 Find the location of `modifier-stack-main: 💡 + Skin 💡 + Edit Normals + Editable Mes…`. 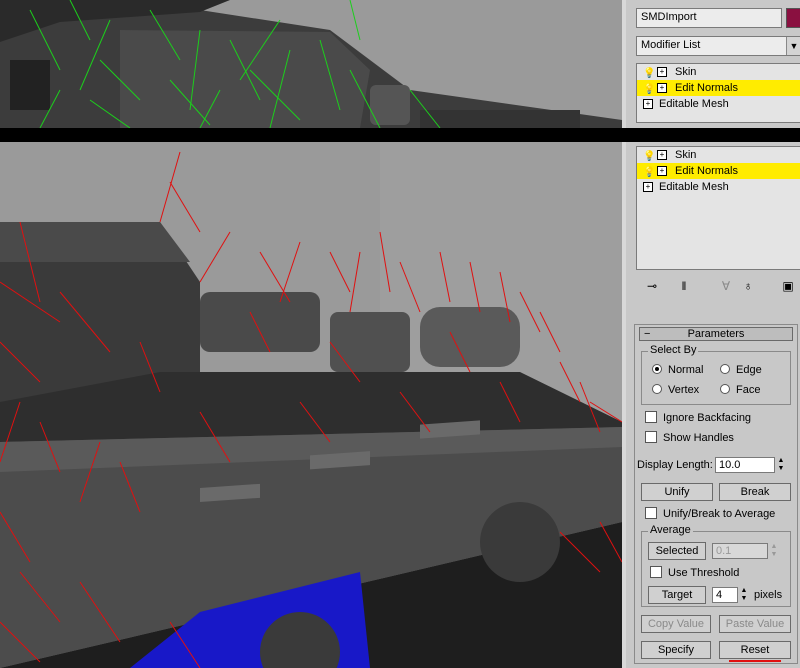

modifier-stack-main: 💡 + Skin 💡 + Edit Normals + Editable Mes… is located at coordinates (718, 208).